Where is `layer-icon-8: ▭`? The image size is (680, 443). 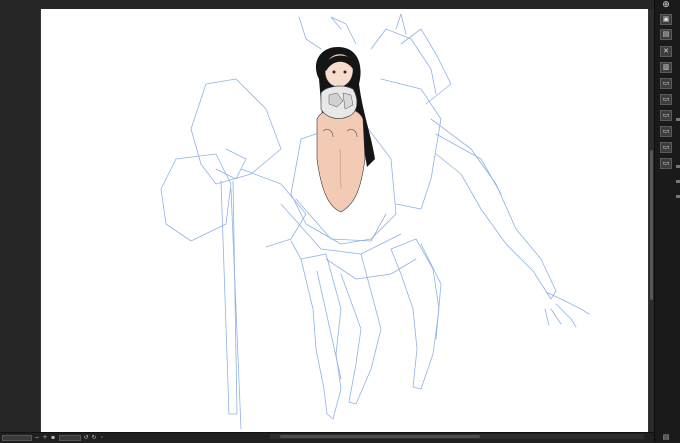 layer-icon-8: ▭ is located at coordinates (666, 131).